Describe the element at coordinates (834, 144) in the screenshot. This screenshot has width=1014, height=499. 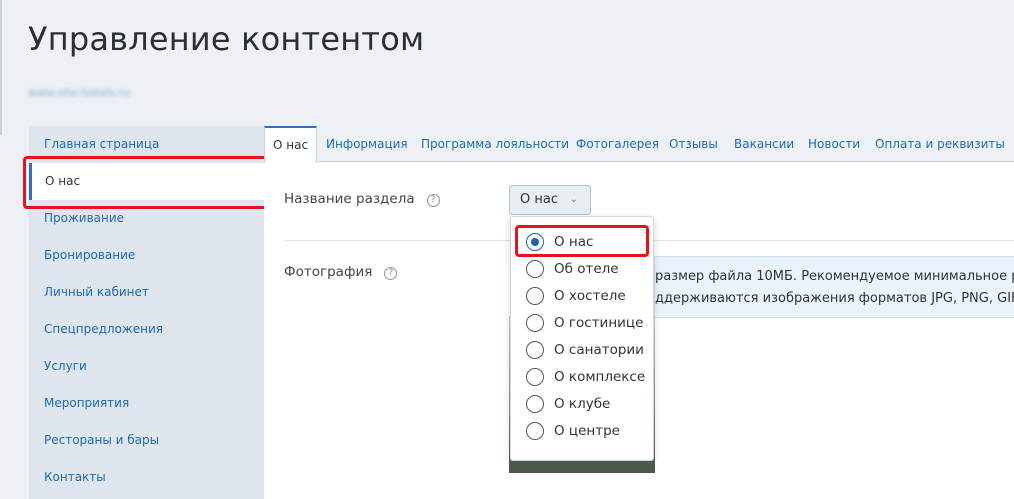
I see `tab-news: Новости` at that location.